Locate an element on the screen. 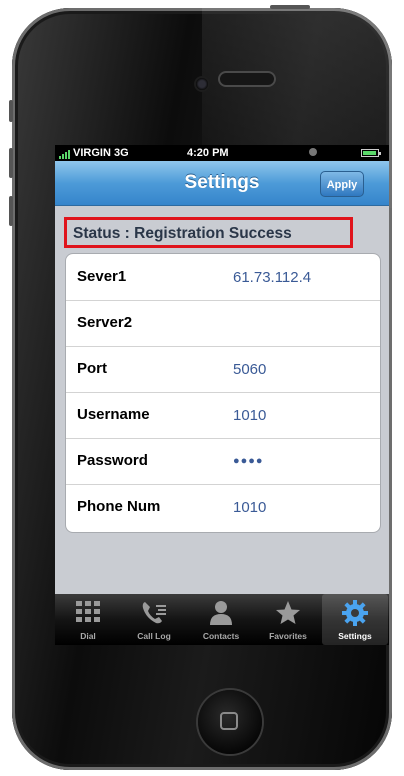  row-label: Port is located at coordinates (92, 368).